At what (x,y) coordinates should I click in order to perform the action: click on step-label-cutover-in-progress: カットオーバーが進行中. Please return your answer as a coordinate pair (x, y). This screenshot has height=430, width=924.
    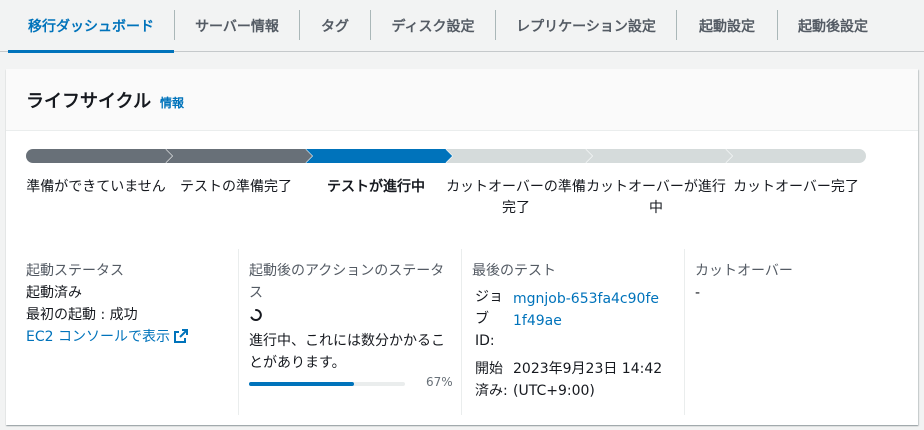
    Looking at the image, I should click on (656, 197).